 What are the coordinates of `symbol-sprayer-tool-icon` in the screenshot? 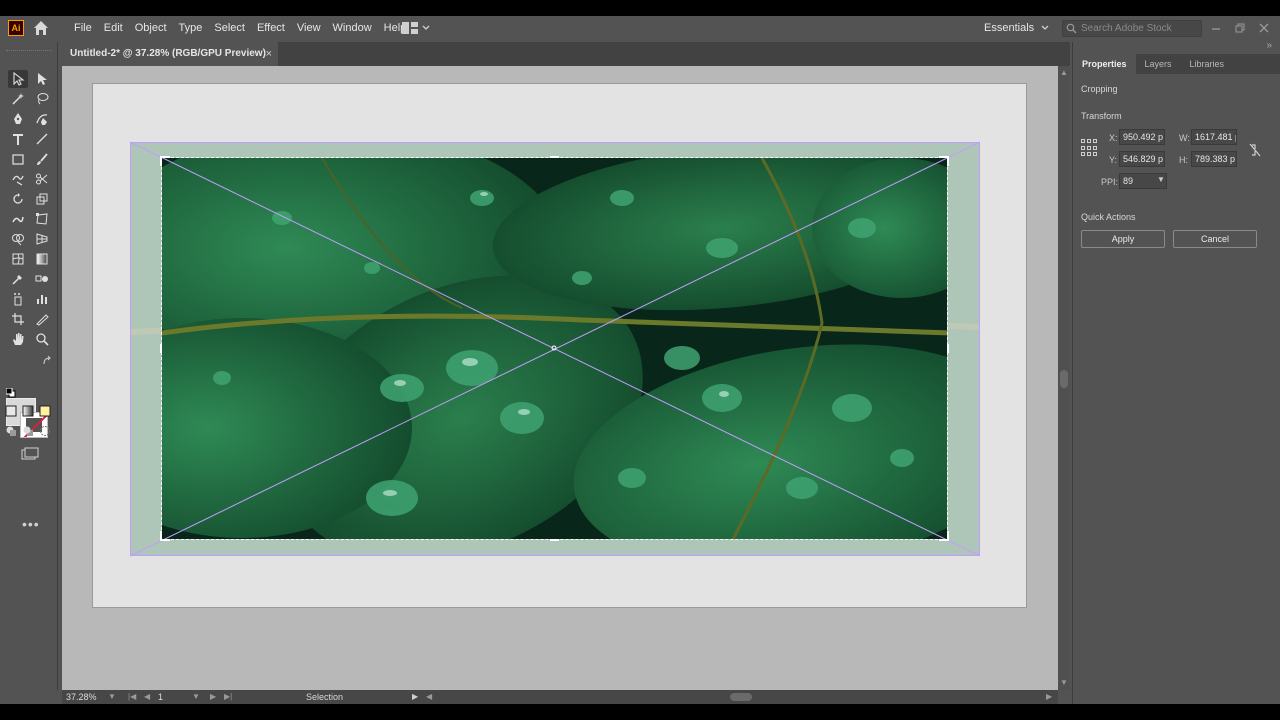 It's located at (18, 299).